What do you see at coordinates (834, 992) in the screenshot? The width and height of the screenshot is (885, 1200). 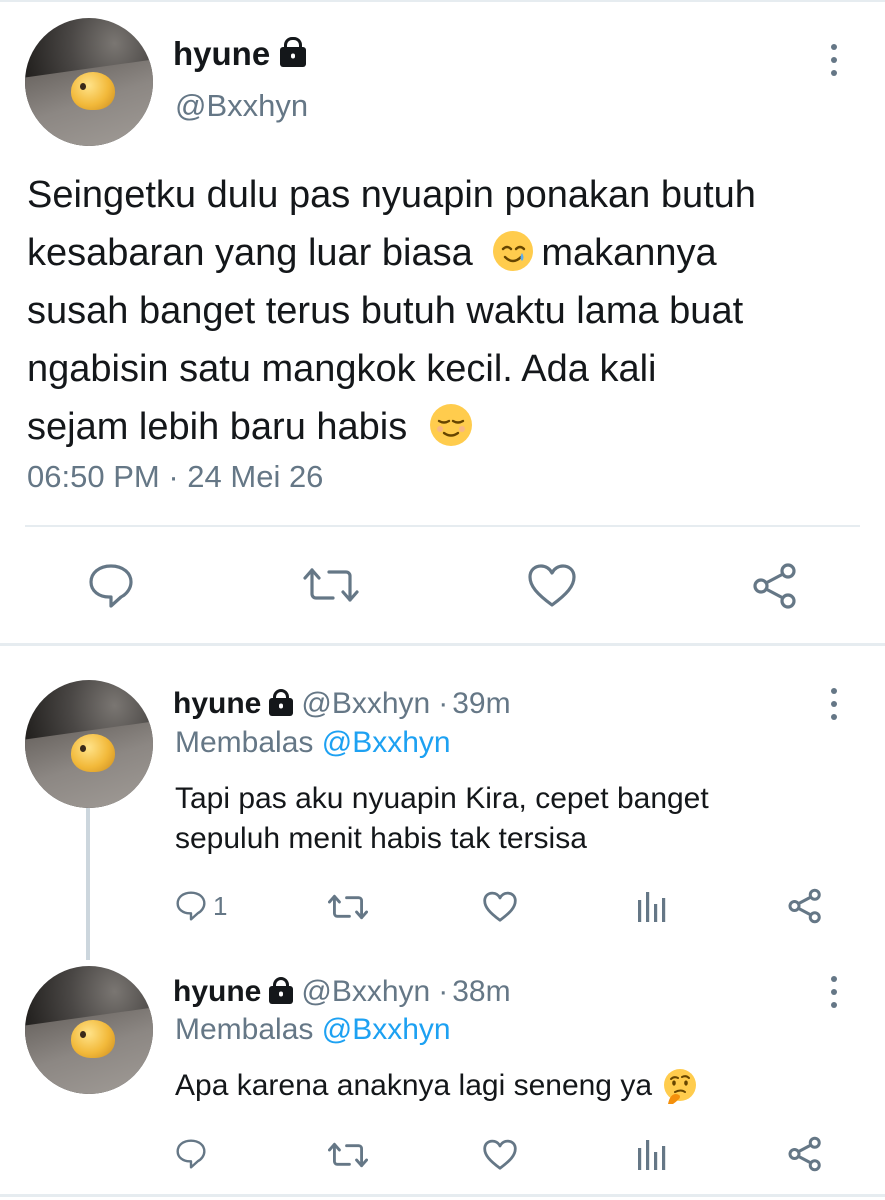 I see `reply-2-more-vert-icon` at bounding box center [834, 992].